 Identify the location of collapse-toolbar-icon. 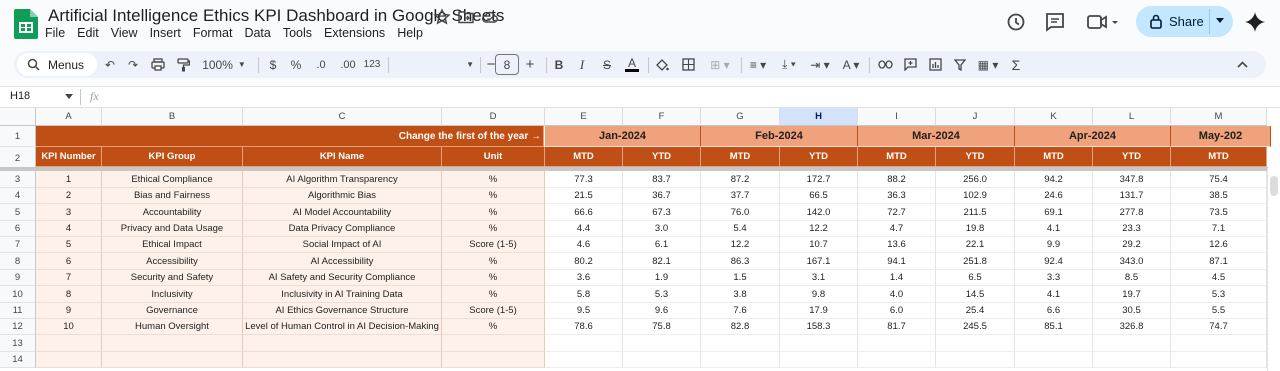
(1242, 64).